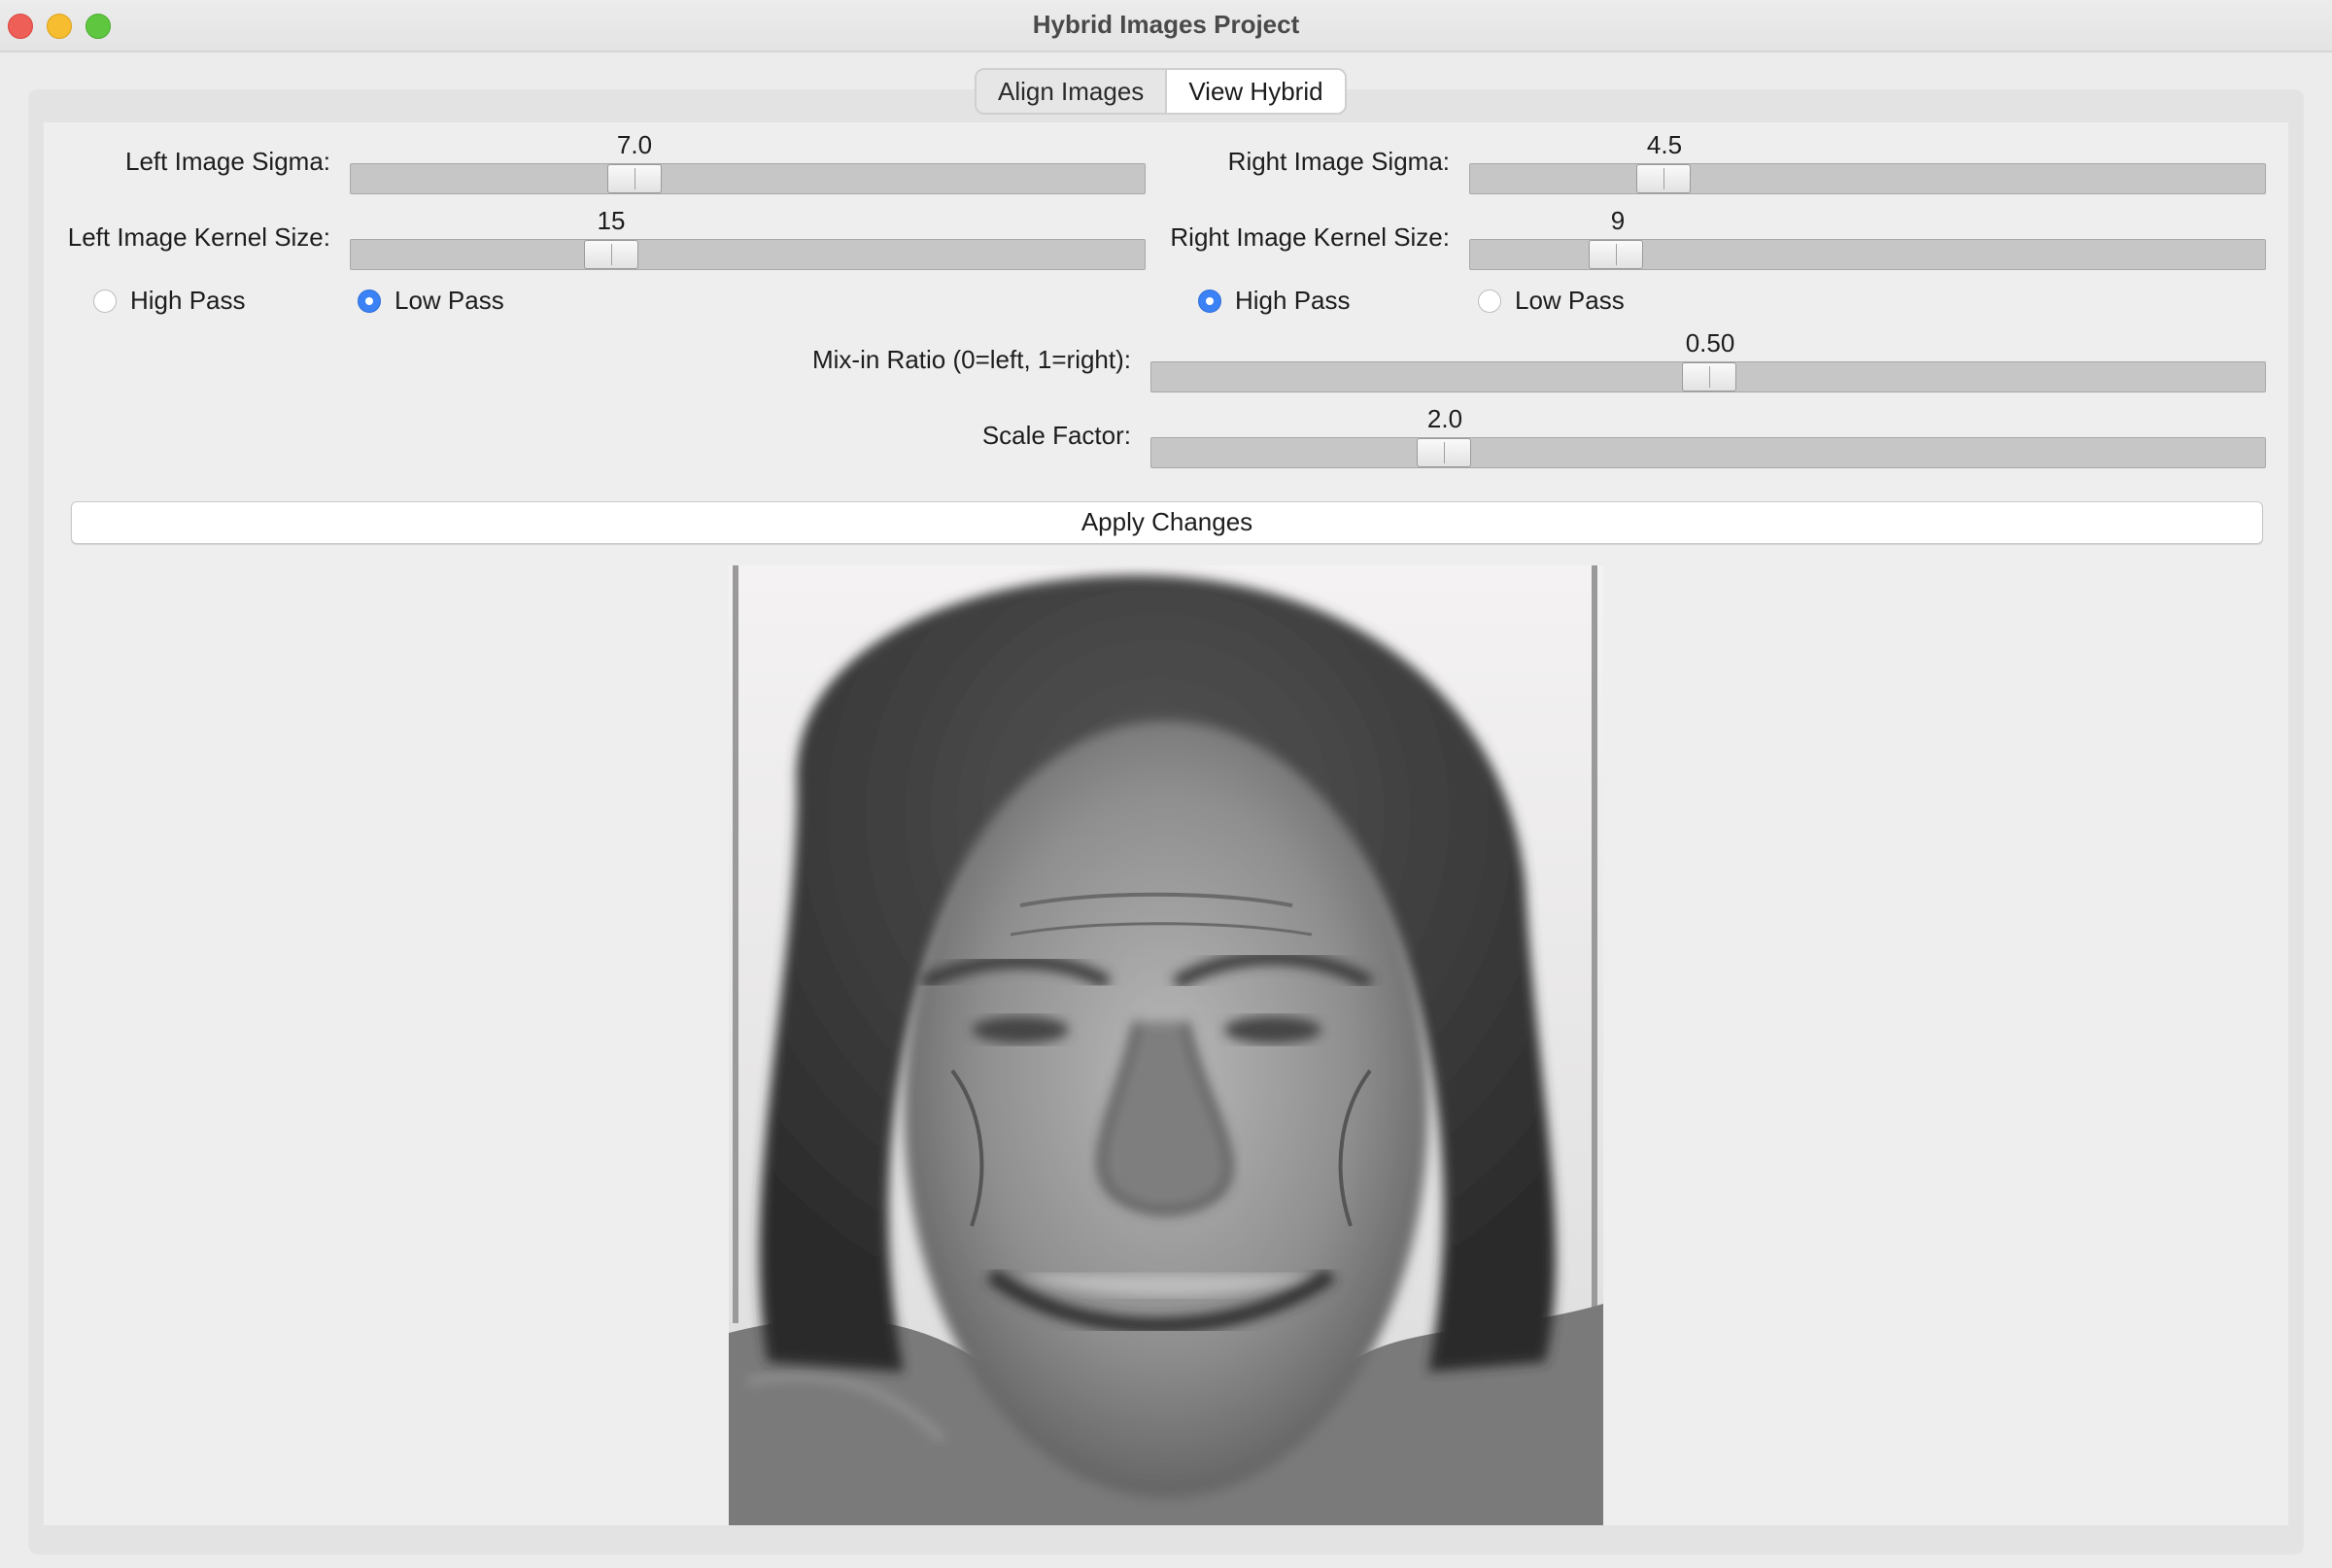 Image resolution: width=2332 pixels, height=1568 pixels. What do you see at coordinates (1867, 254) in the screenshot?
I see `right-kernel-slider` at bounding box center [1867, 254].